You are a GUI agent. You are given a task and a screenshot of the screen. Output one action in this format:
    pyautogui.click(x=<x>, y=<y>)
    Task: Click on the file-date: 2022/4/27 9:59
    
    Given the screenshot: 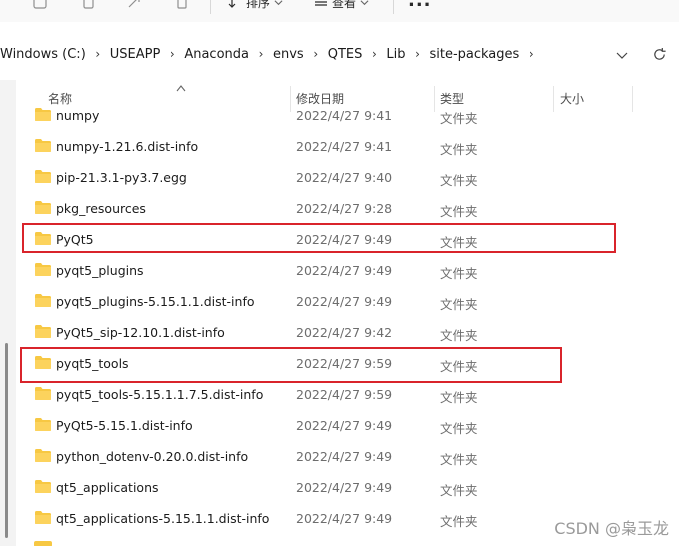 What is the action you would take?
    pyautogui.click(x=344, y=394)
    